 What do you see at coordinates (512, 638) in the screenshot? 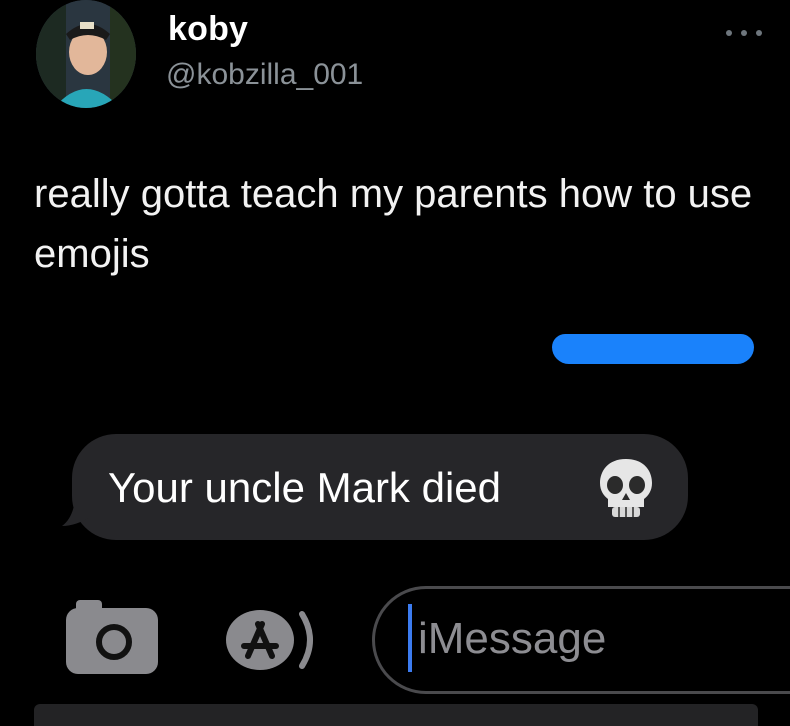
I see `imessage-placeholder: iMessage` at bounding box center [512, 638].